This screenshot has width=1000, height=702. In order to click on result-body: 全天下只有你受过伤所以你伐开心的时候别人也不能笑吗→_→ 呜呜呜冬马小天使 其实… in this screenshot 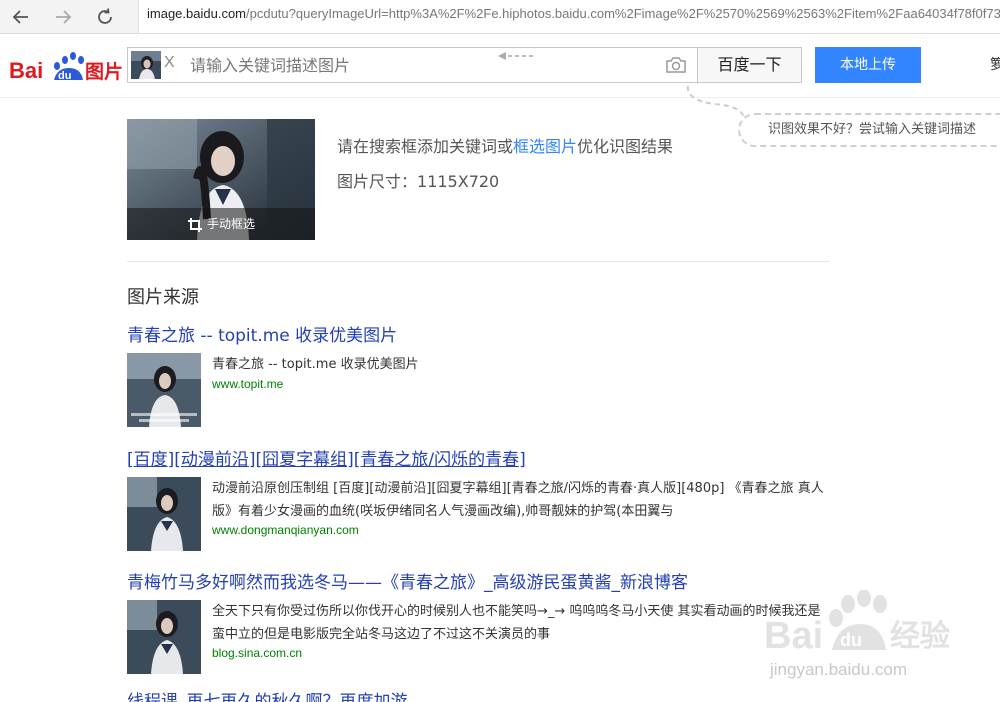, I will do `click(482, 637)`.